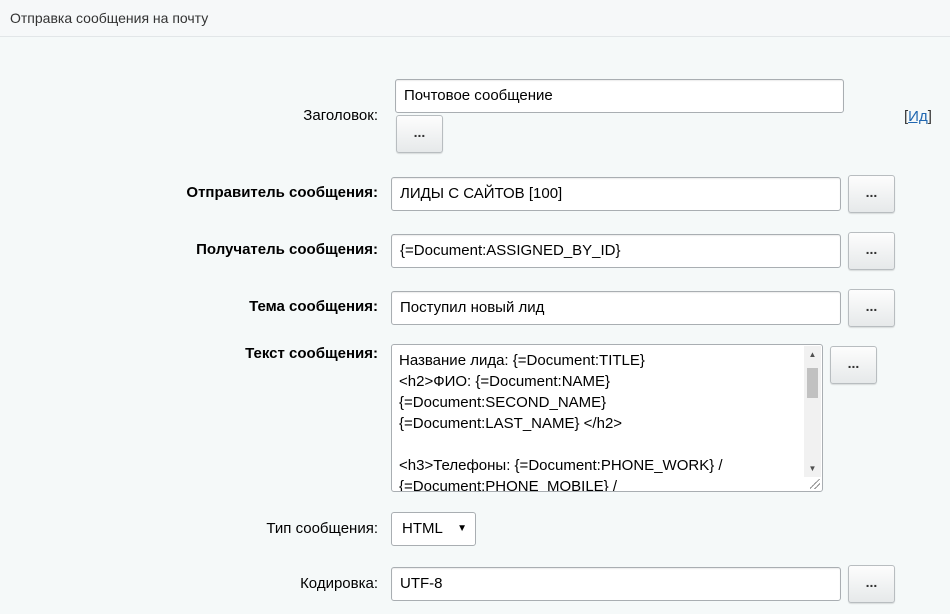 The height and width of the screenshot is (614, 950). What do you see at coordinates (462, 528) in the screenshot?
I see `chevron-down-icon: ▼` at bounding box center [462, 528].